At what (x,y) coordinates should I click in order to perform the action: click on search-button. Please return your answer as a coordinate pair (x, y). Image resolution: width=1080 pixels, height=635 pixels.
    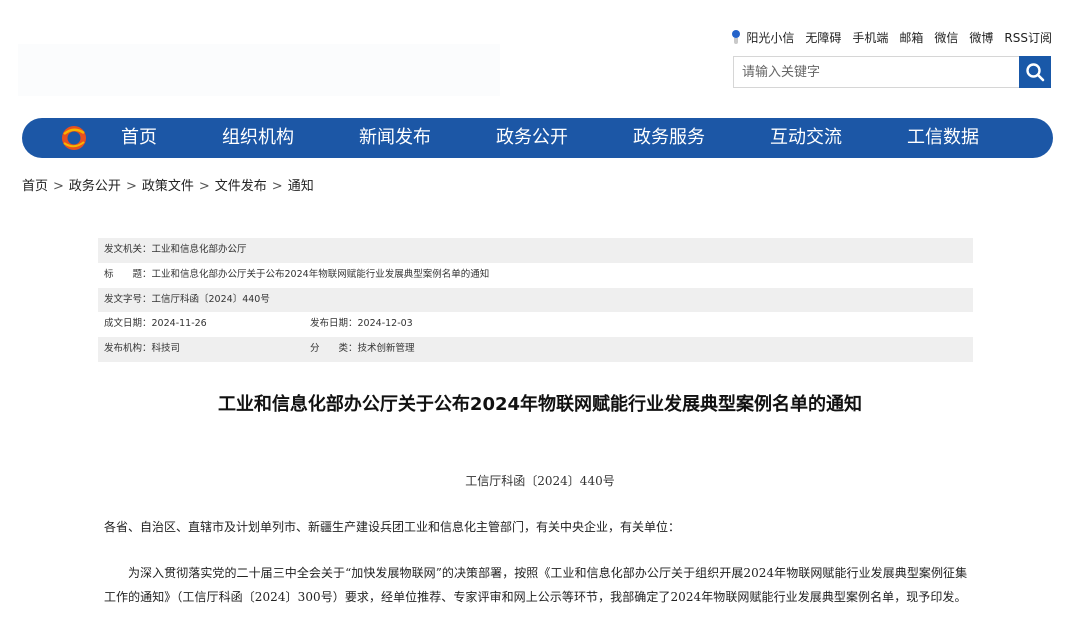
    Looking at the image, I should click on (1035, 72).